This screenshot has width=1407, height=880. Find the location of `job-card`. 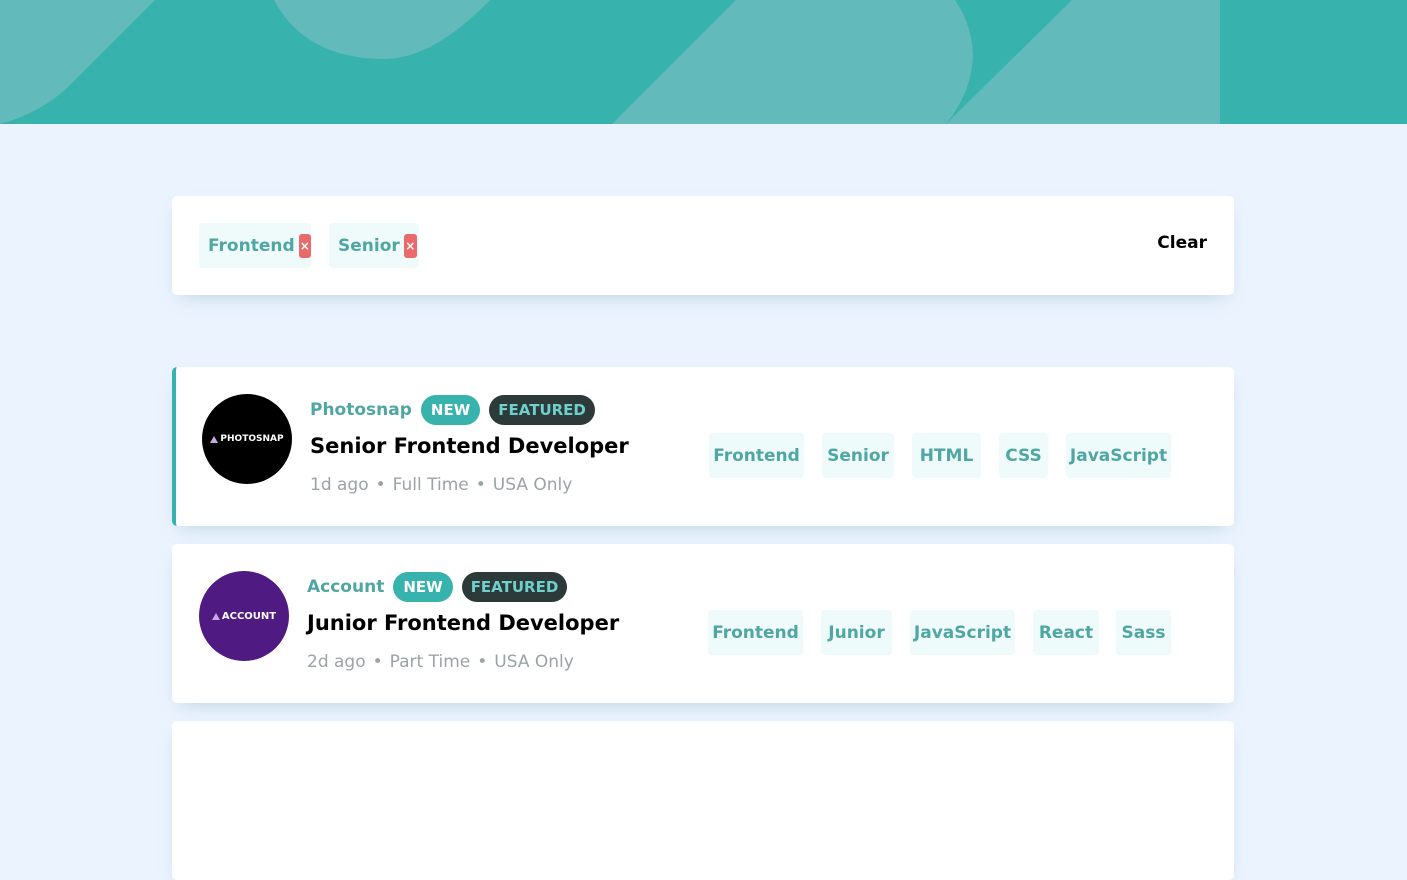

job-card is located at coordinates (703, 800).